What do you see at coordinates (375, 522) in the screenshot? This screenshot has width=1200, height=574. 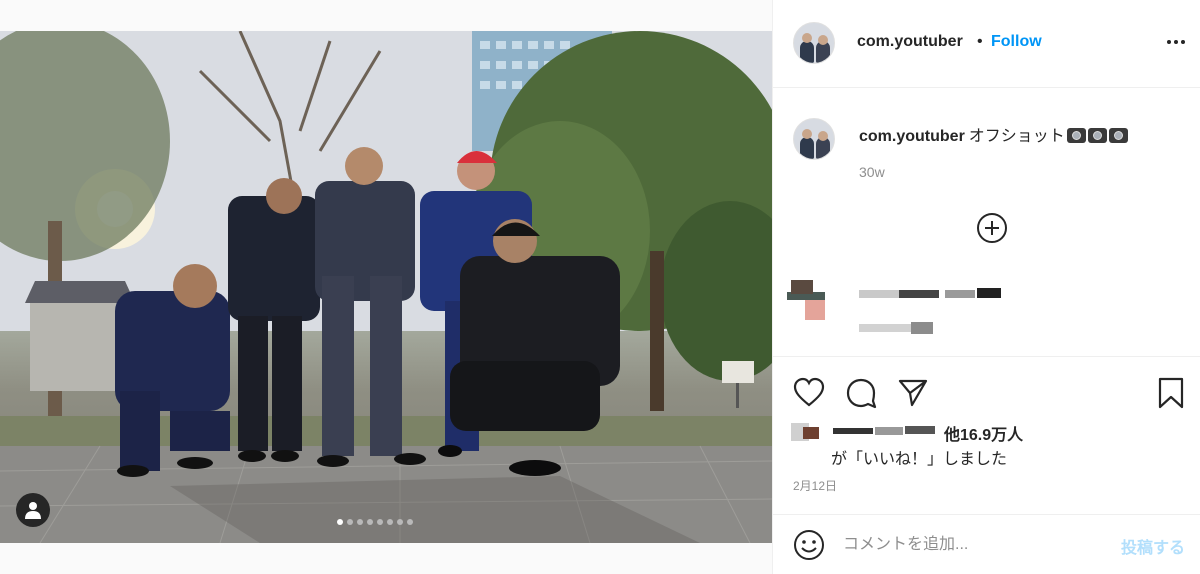 I see `carousel-indicator` at bounding box center [375, 522].